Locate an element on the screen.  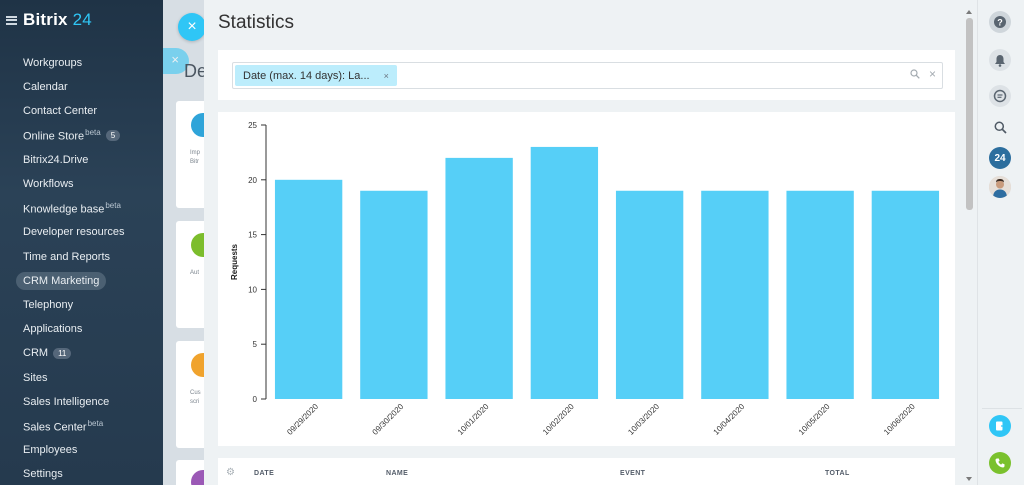
sidebar-item-label-wrap: Sales Intelligence is located at coordinates (66, 402).